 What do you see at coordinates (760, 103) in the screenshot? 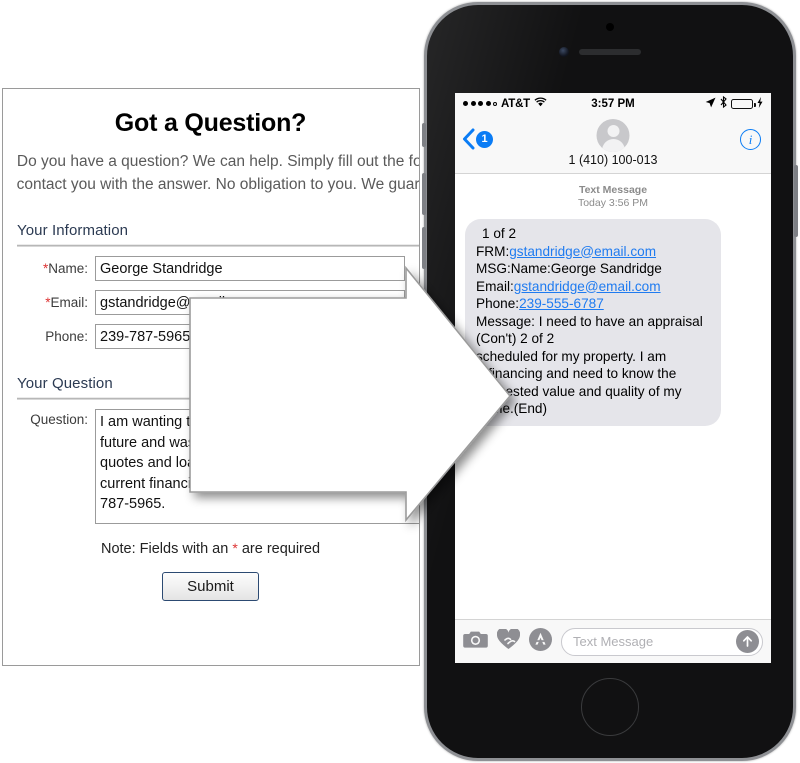
I see `lightning-bolt-icon` at bounding box center [760, 103].